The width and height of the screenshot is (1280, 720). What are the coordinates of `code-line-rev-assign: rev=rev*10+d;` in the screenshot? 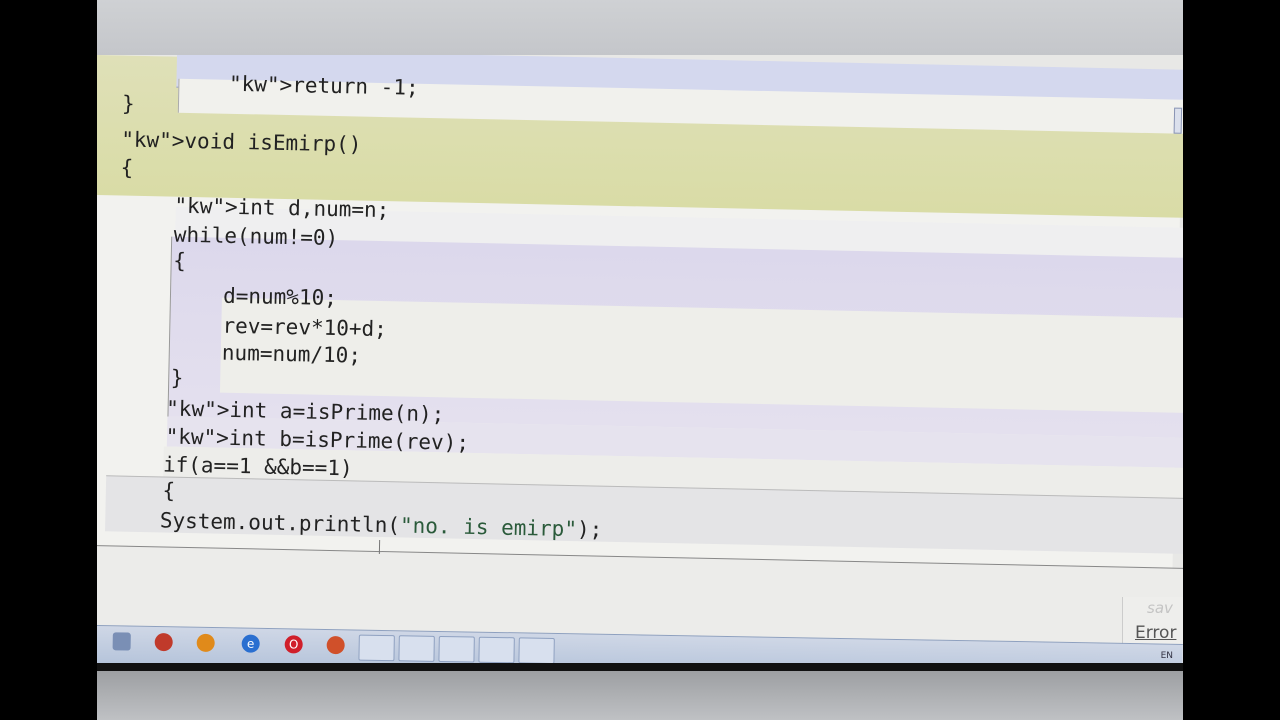 It's located at (254, 326).